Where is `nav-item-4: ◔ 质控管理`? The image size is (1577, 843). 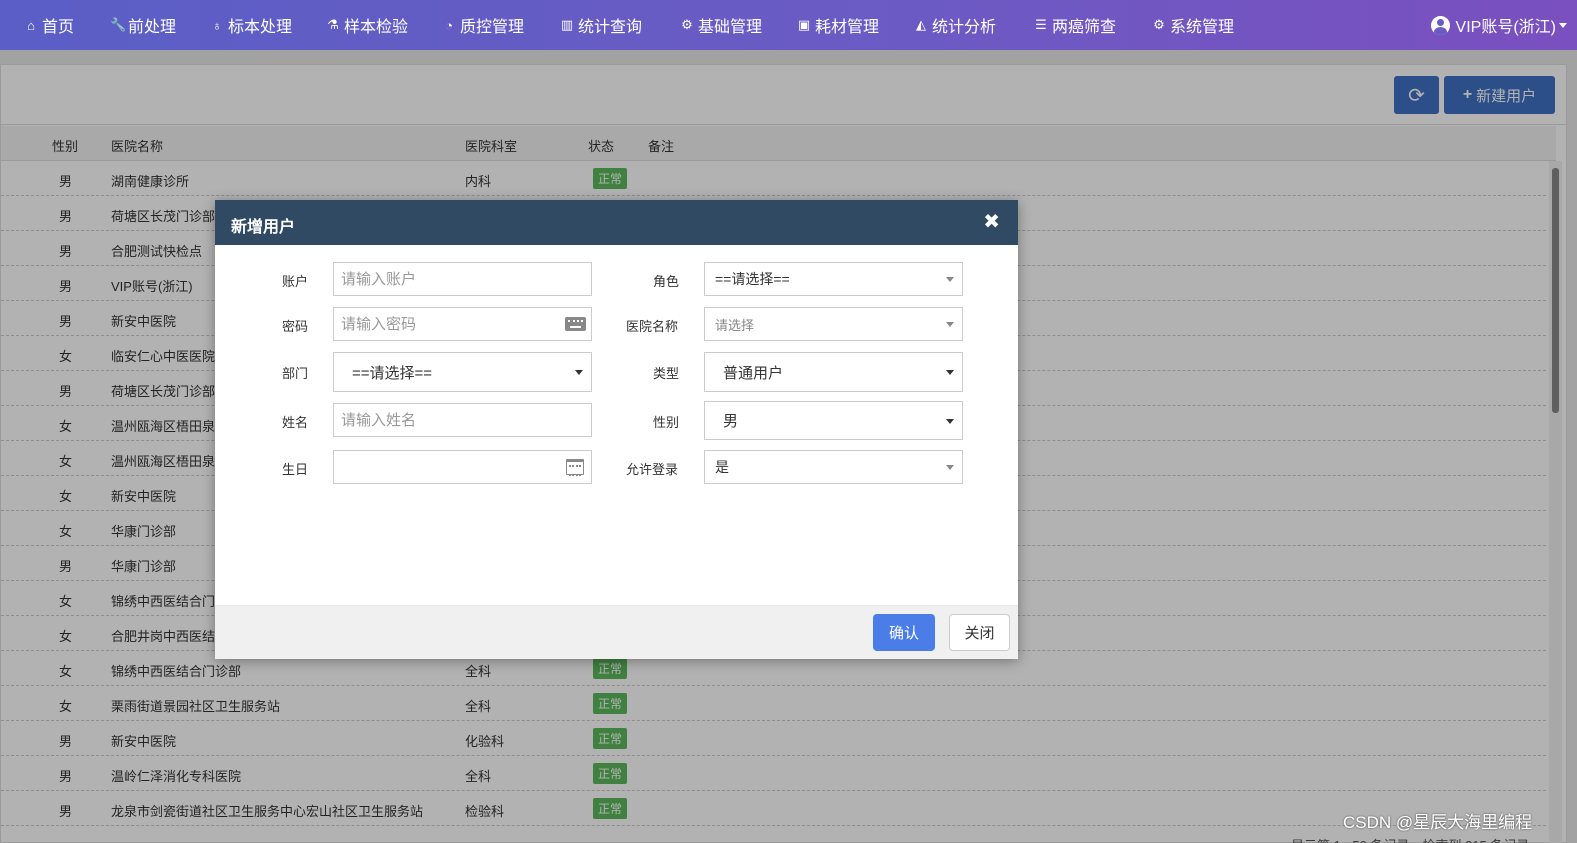
nav-item-4: ◔ 质控管理 is located at coordinates (483, 25).